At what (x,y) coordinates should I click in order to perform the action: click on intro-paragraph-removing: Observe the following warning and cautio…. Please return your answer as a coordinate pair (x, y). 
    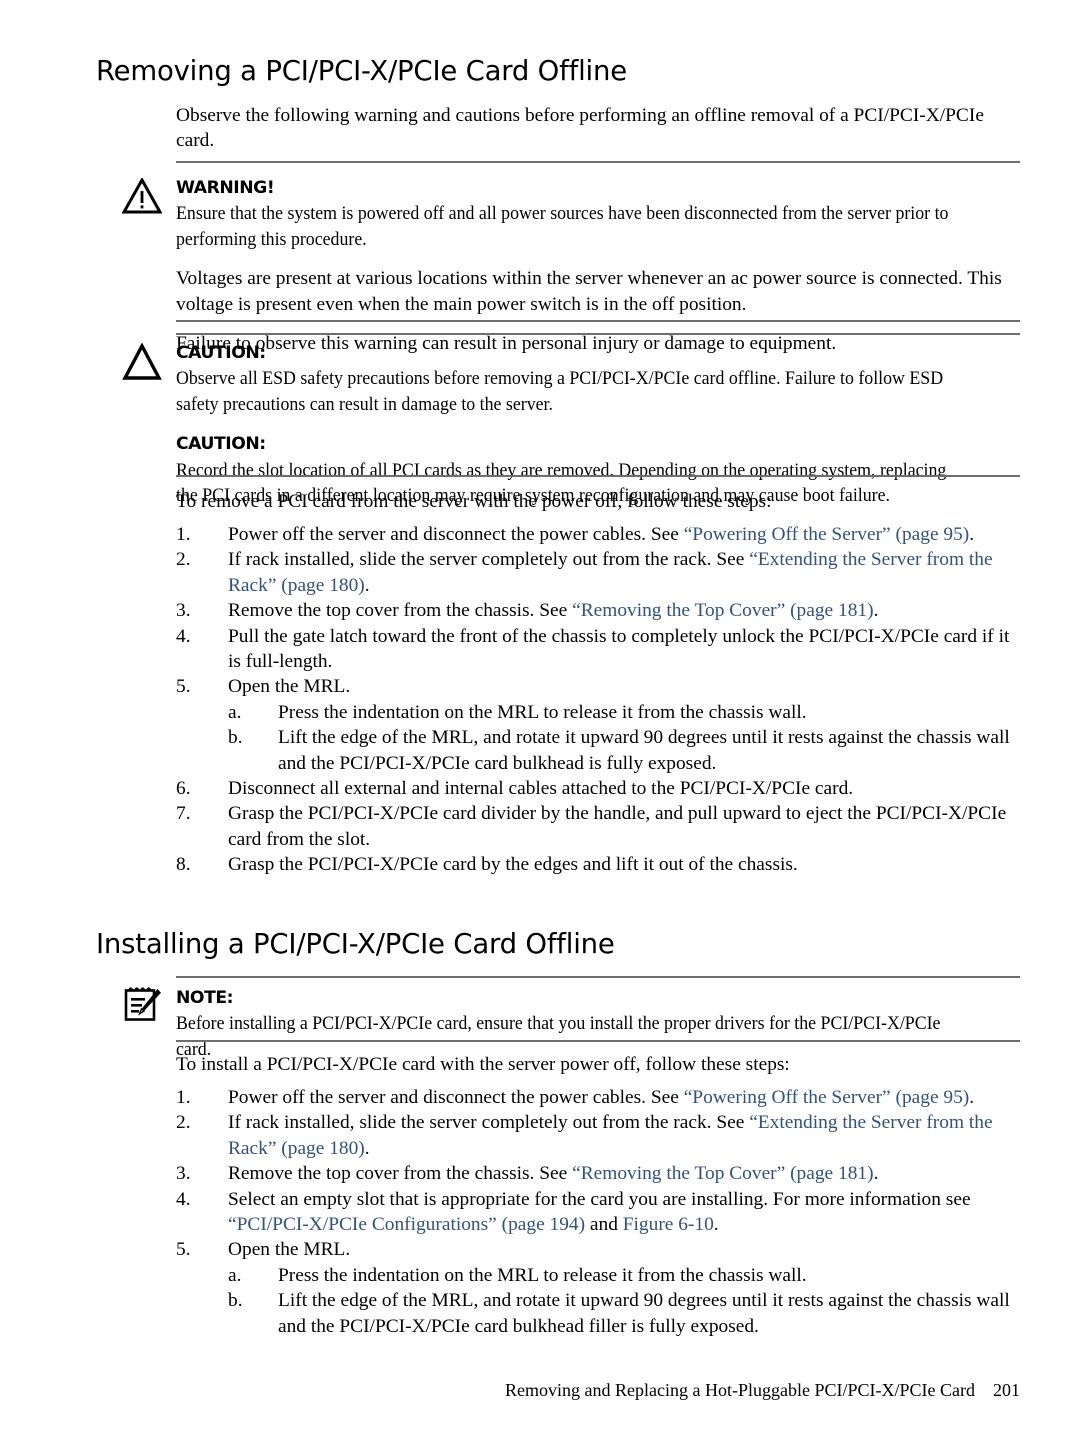
    Looking at the image, I should click on (580, 128).